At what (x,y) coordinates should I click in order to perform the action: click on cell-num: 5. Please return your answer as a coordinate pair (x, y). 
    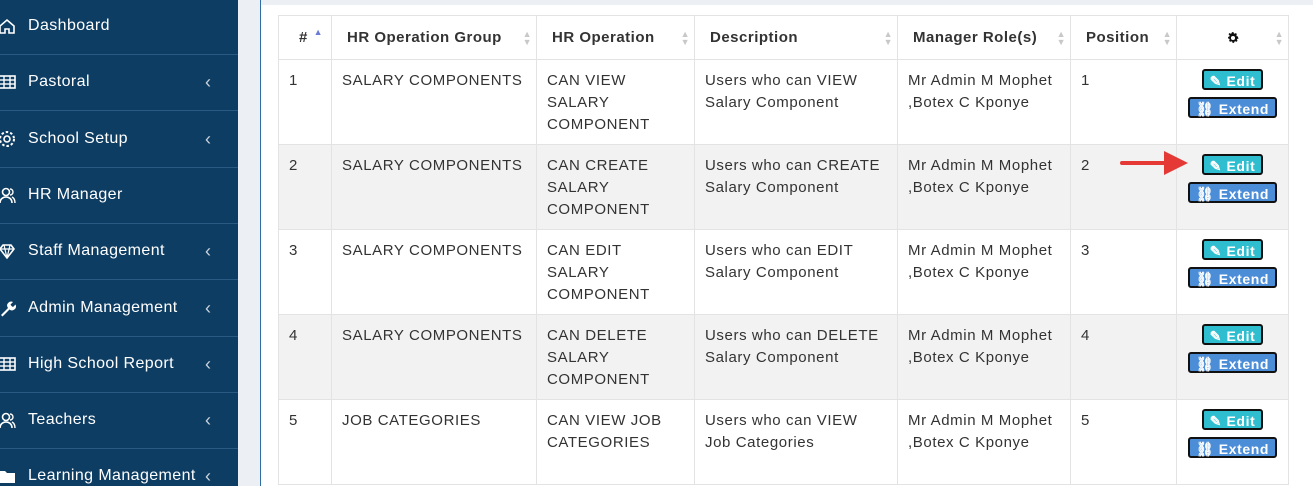
    Looking at the image, I should click on (305, 442).